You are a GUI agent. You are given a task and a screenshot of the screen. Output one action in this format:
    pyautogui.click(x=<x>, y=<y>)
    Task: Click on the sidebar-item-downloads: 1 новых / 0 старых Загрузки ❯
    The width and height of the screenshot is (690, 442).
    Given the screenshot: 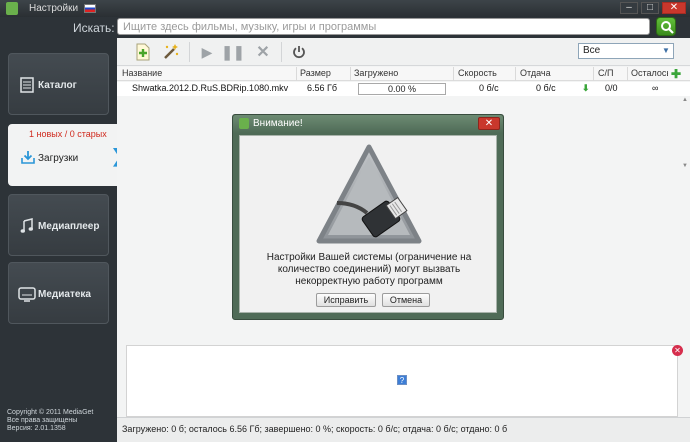 What is the action you would take?
    pyautogui.click(x=67, y=155)
    